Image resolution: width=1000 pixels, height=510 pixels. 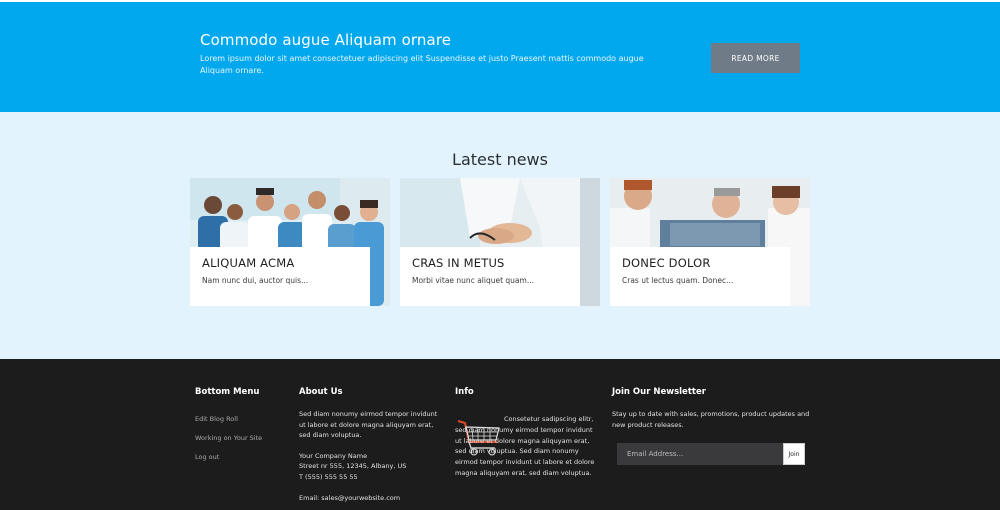 What do you see at coordinates (280, 263) in the screenshot?
I see `card-title: ALIQUAM ACMA` at bounding box center [280, 263].